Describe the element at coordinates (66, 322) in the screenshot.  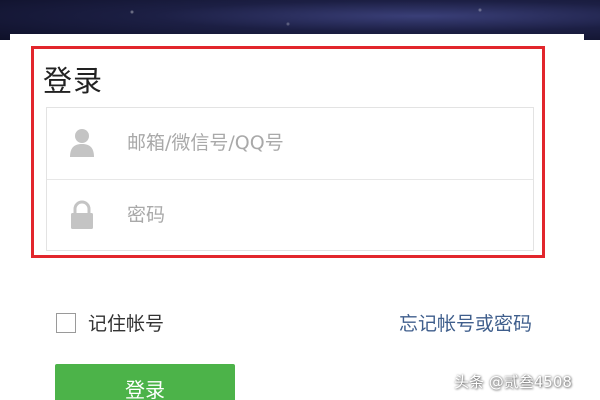
I see `remember-checkbox` at that location.